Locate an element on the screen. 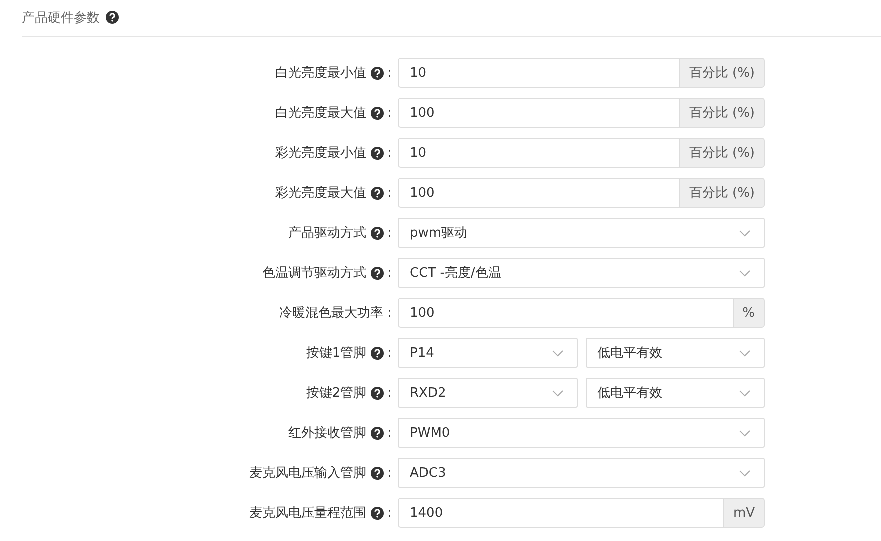 The width and height of the screenshot is (881, 541). dropdown: P14 is located at coordinates (488, 353).